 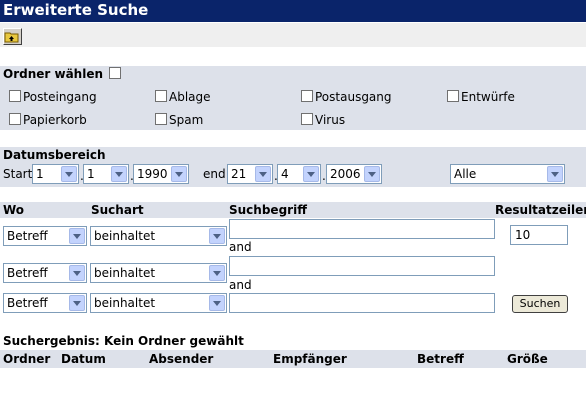 What do you see at coordinates (123, 341) in the screenshot?
I see `result-heading: Suchergebnis: Kein Ordner gewählt` at bounding box center [123, 341].